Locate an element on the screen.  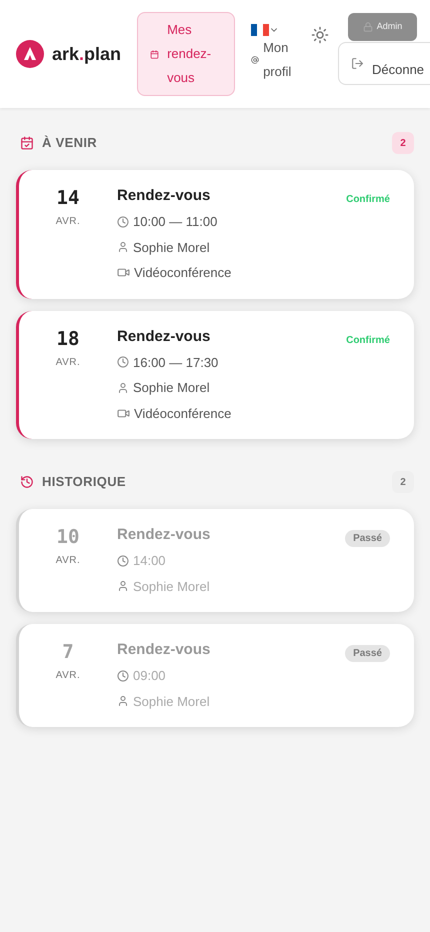
logout-icon is located at coordinates (357, 63).